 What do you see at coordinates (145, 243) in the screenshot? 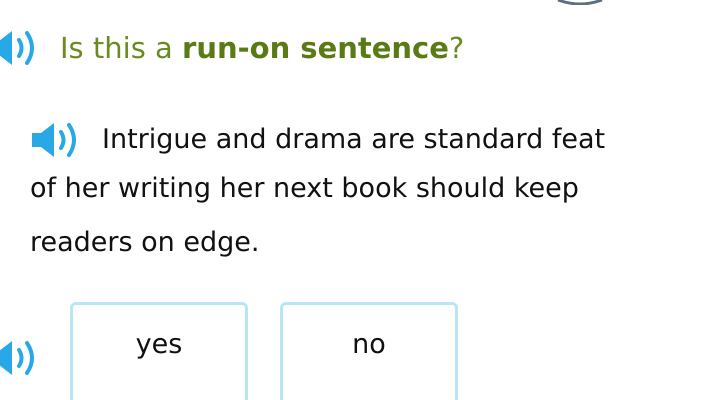
I see `passage-text: readers on edge.` at bounding box center [145, 243].